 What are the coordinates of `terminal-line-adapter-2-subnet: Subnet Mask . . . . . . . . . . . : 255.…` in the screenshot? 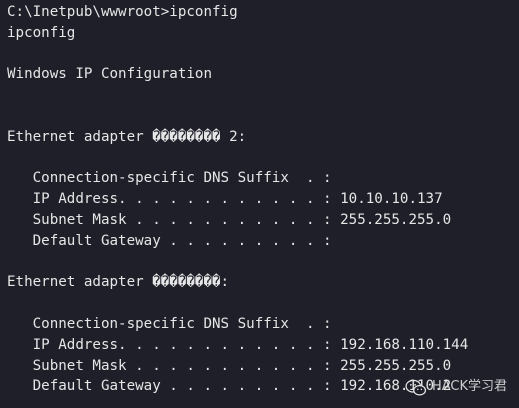 It's located at (229, 365).